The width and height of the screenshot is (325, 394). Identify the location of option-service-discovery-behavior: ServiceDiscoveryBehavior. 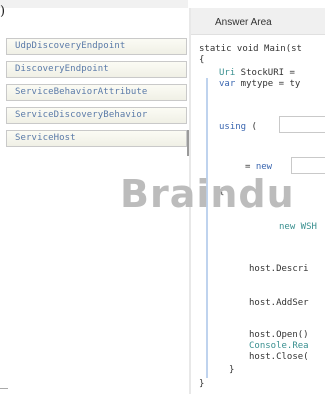
(96, 115).